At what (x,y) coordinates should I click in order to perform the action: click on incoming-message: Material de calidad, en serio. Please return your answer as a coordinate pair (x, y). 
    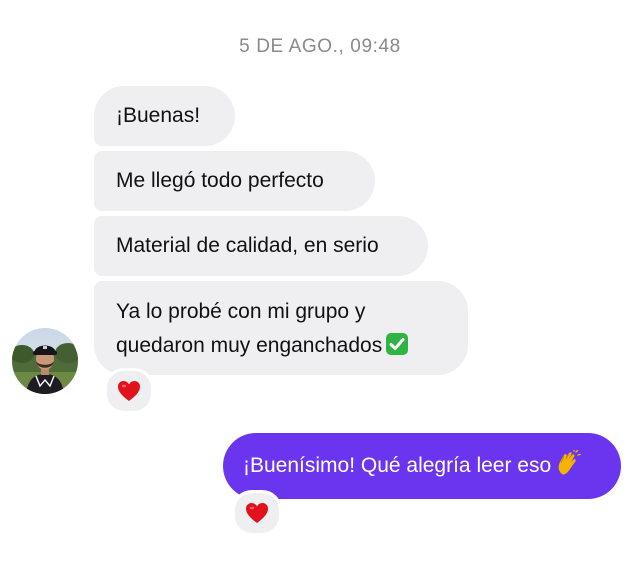
    Looking at the image, I should click on (261, 246).